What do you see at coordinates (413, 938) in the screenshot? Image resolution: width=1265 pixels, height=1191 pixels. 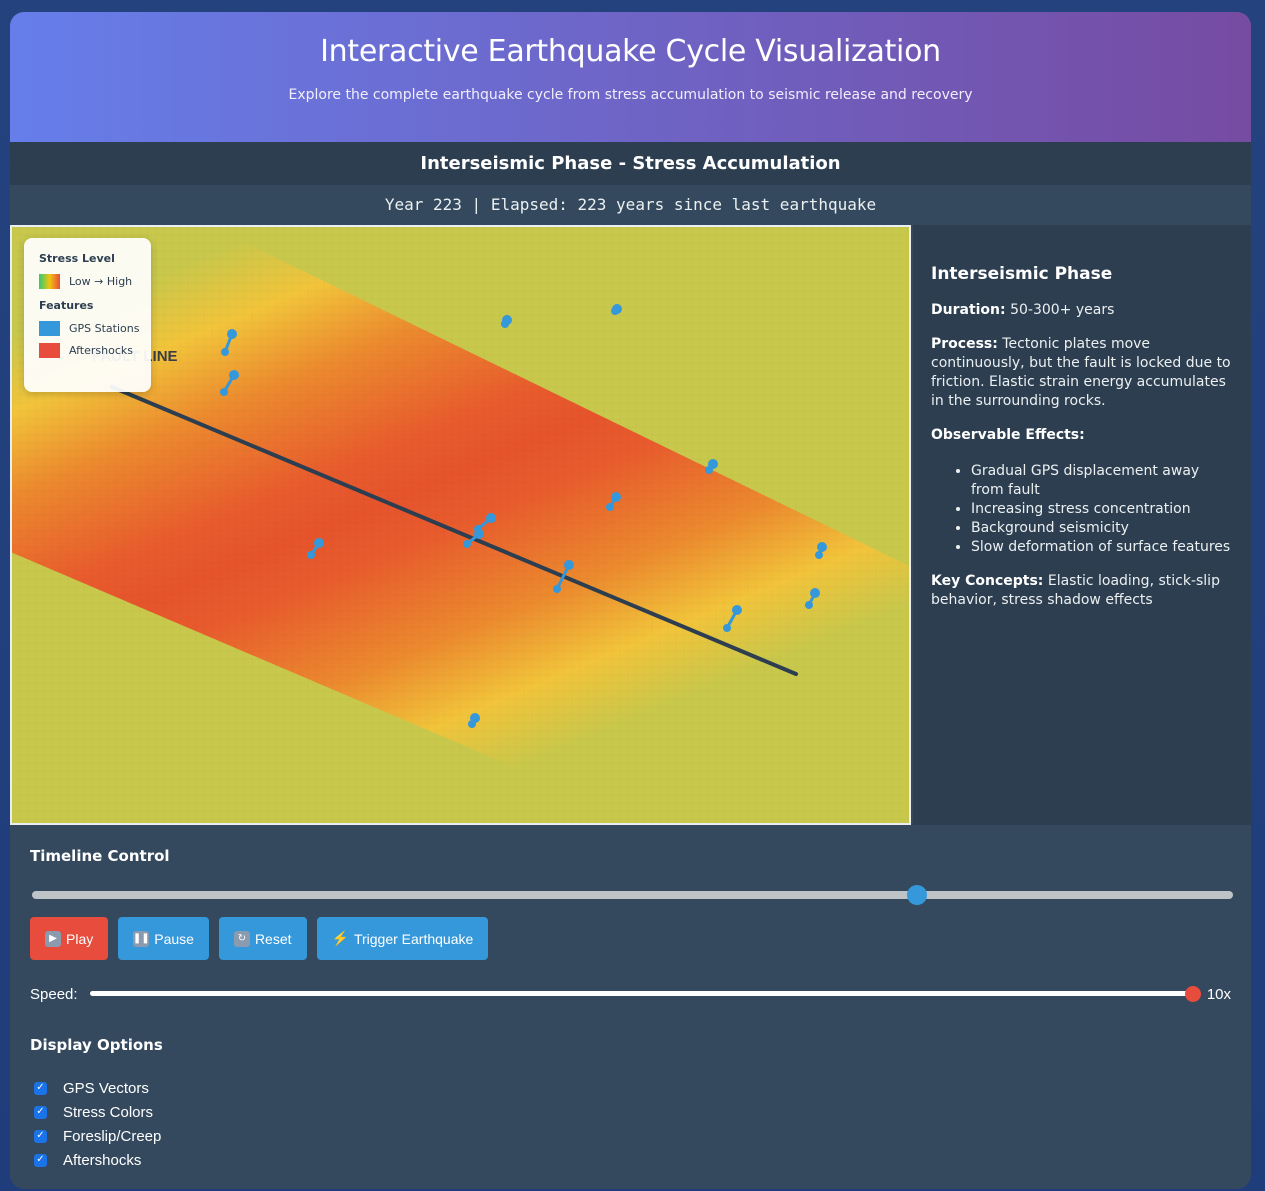 I see `trigger-label: Trigger Earthquake` at bounding box center [413, 938].